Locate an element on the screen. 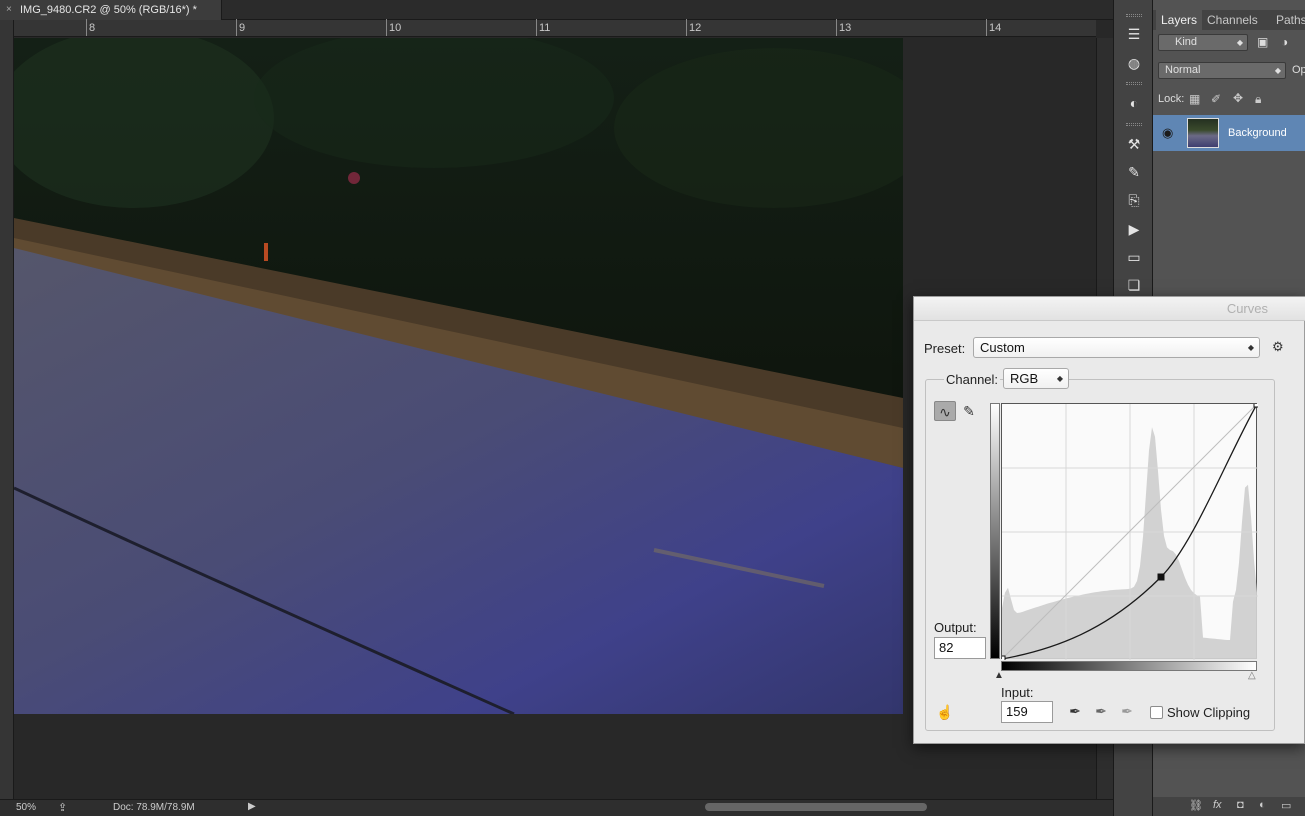 Image resolution: width=1305 pixels, height=816 pixels. status-menu-arrow-icon: ▶ is located at coordinates (252, 806).